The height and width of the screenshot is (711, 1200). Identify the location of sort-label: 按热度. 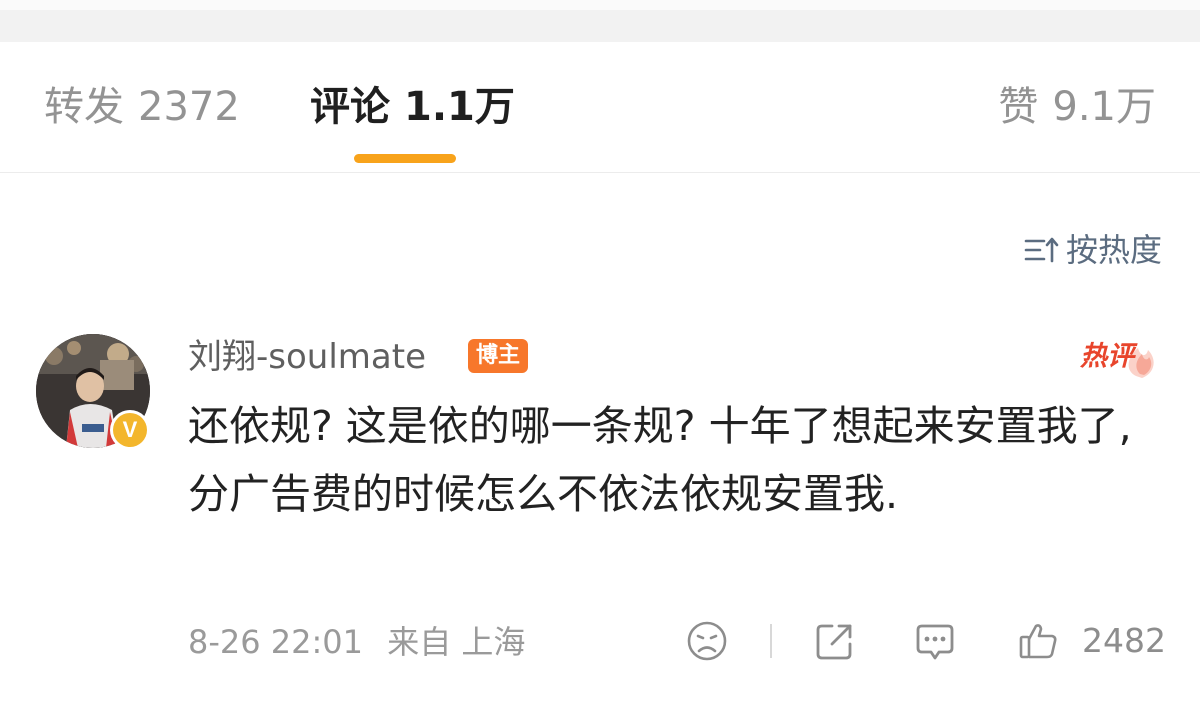
(1113, 250).